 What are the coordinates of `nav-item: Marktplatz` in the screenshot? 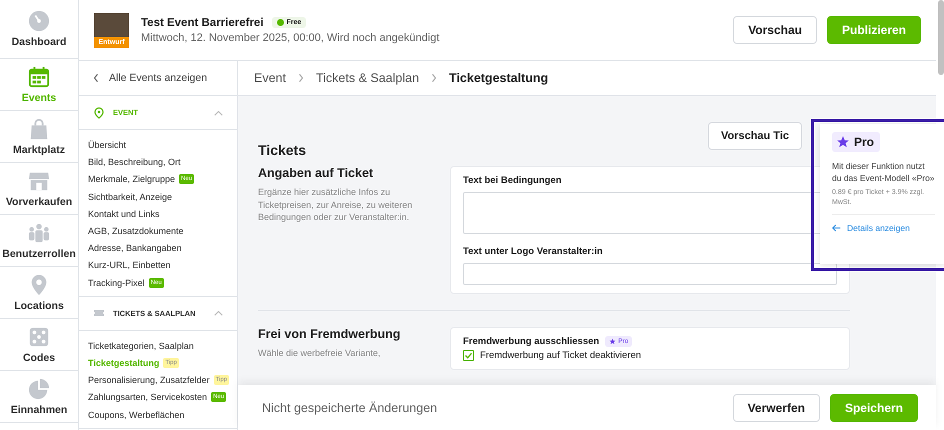 It's located at (39, 137).